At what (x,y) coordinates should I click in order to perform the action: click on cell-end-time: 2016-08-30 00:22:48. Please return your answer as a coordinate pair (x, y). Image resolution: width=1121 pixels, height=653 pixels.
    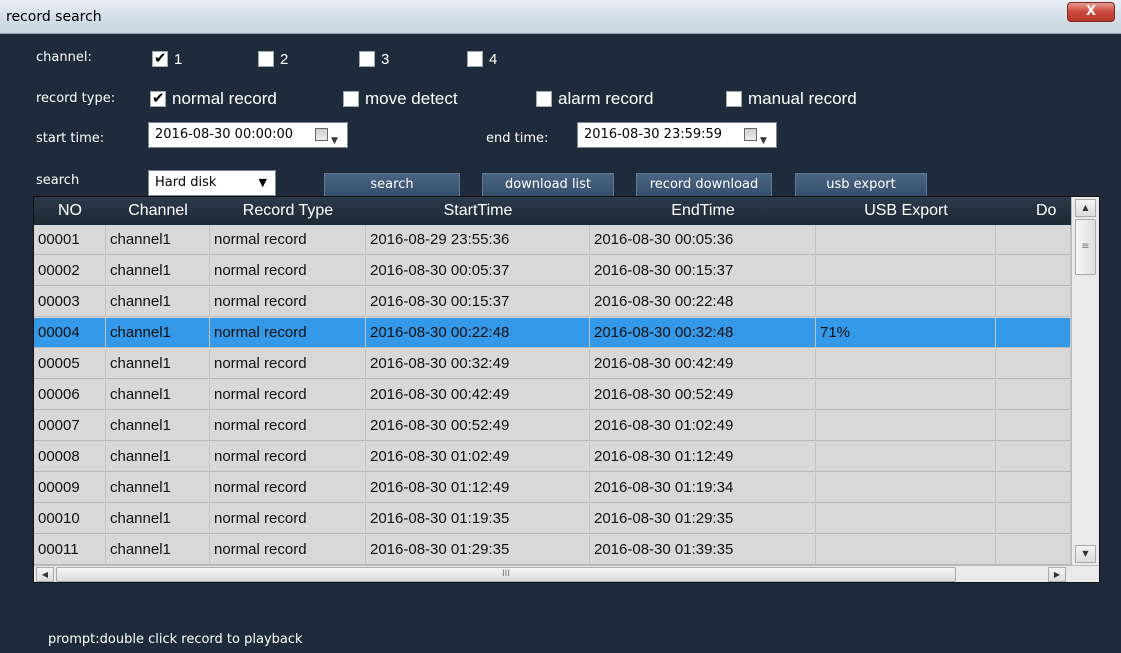
    Looking at the image, I should click on (703, 302).